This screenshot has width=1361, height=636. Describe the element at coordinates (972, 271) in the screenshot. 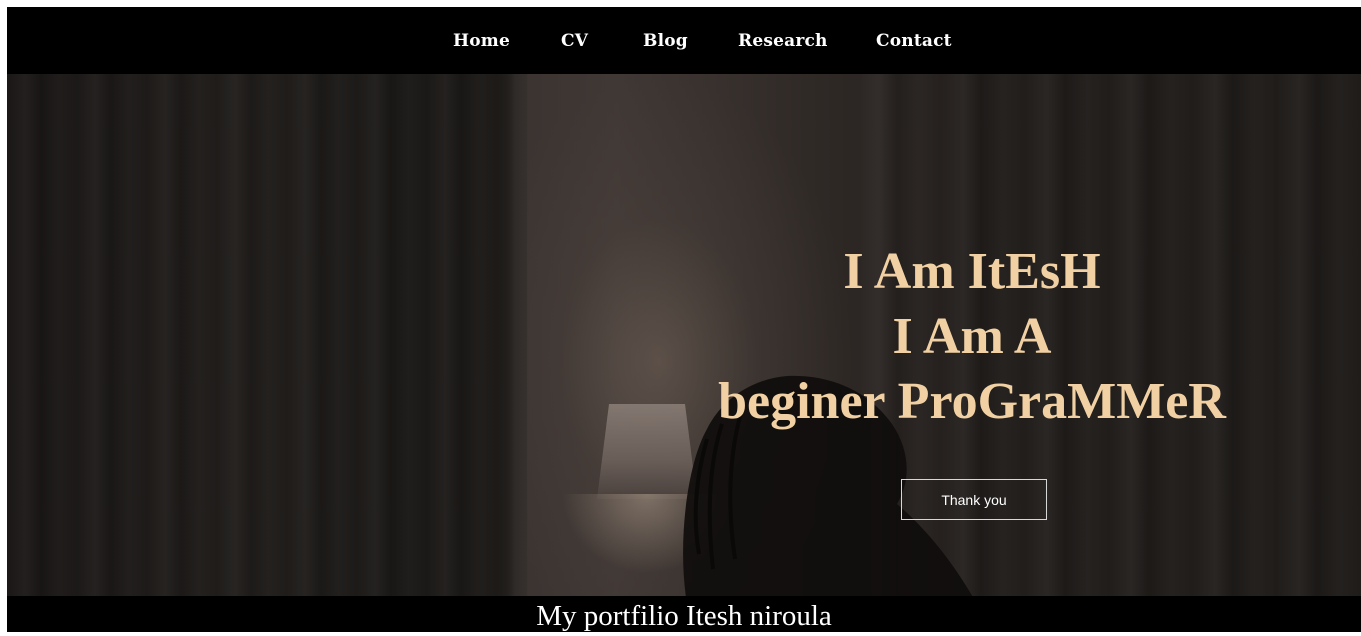

I see `hero-heading-line-1: I Am ItEsH` at that location.